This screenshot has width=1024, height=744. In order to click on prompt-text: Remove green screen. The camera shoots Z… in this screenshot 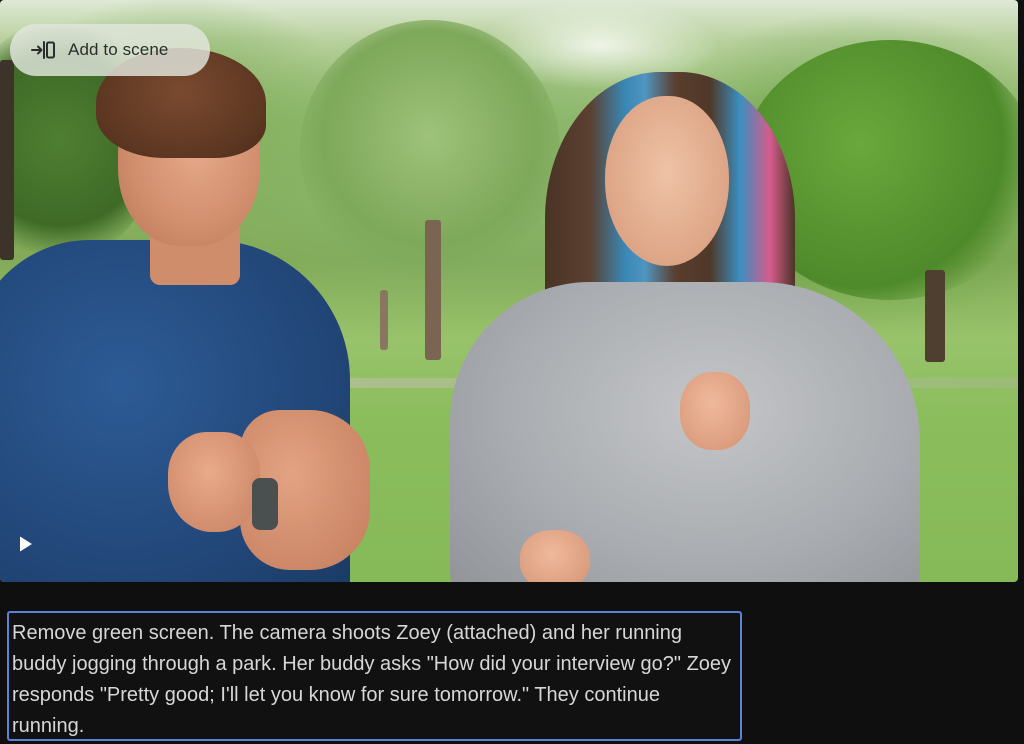, I will do `click(372, 679)`.